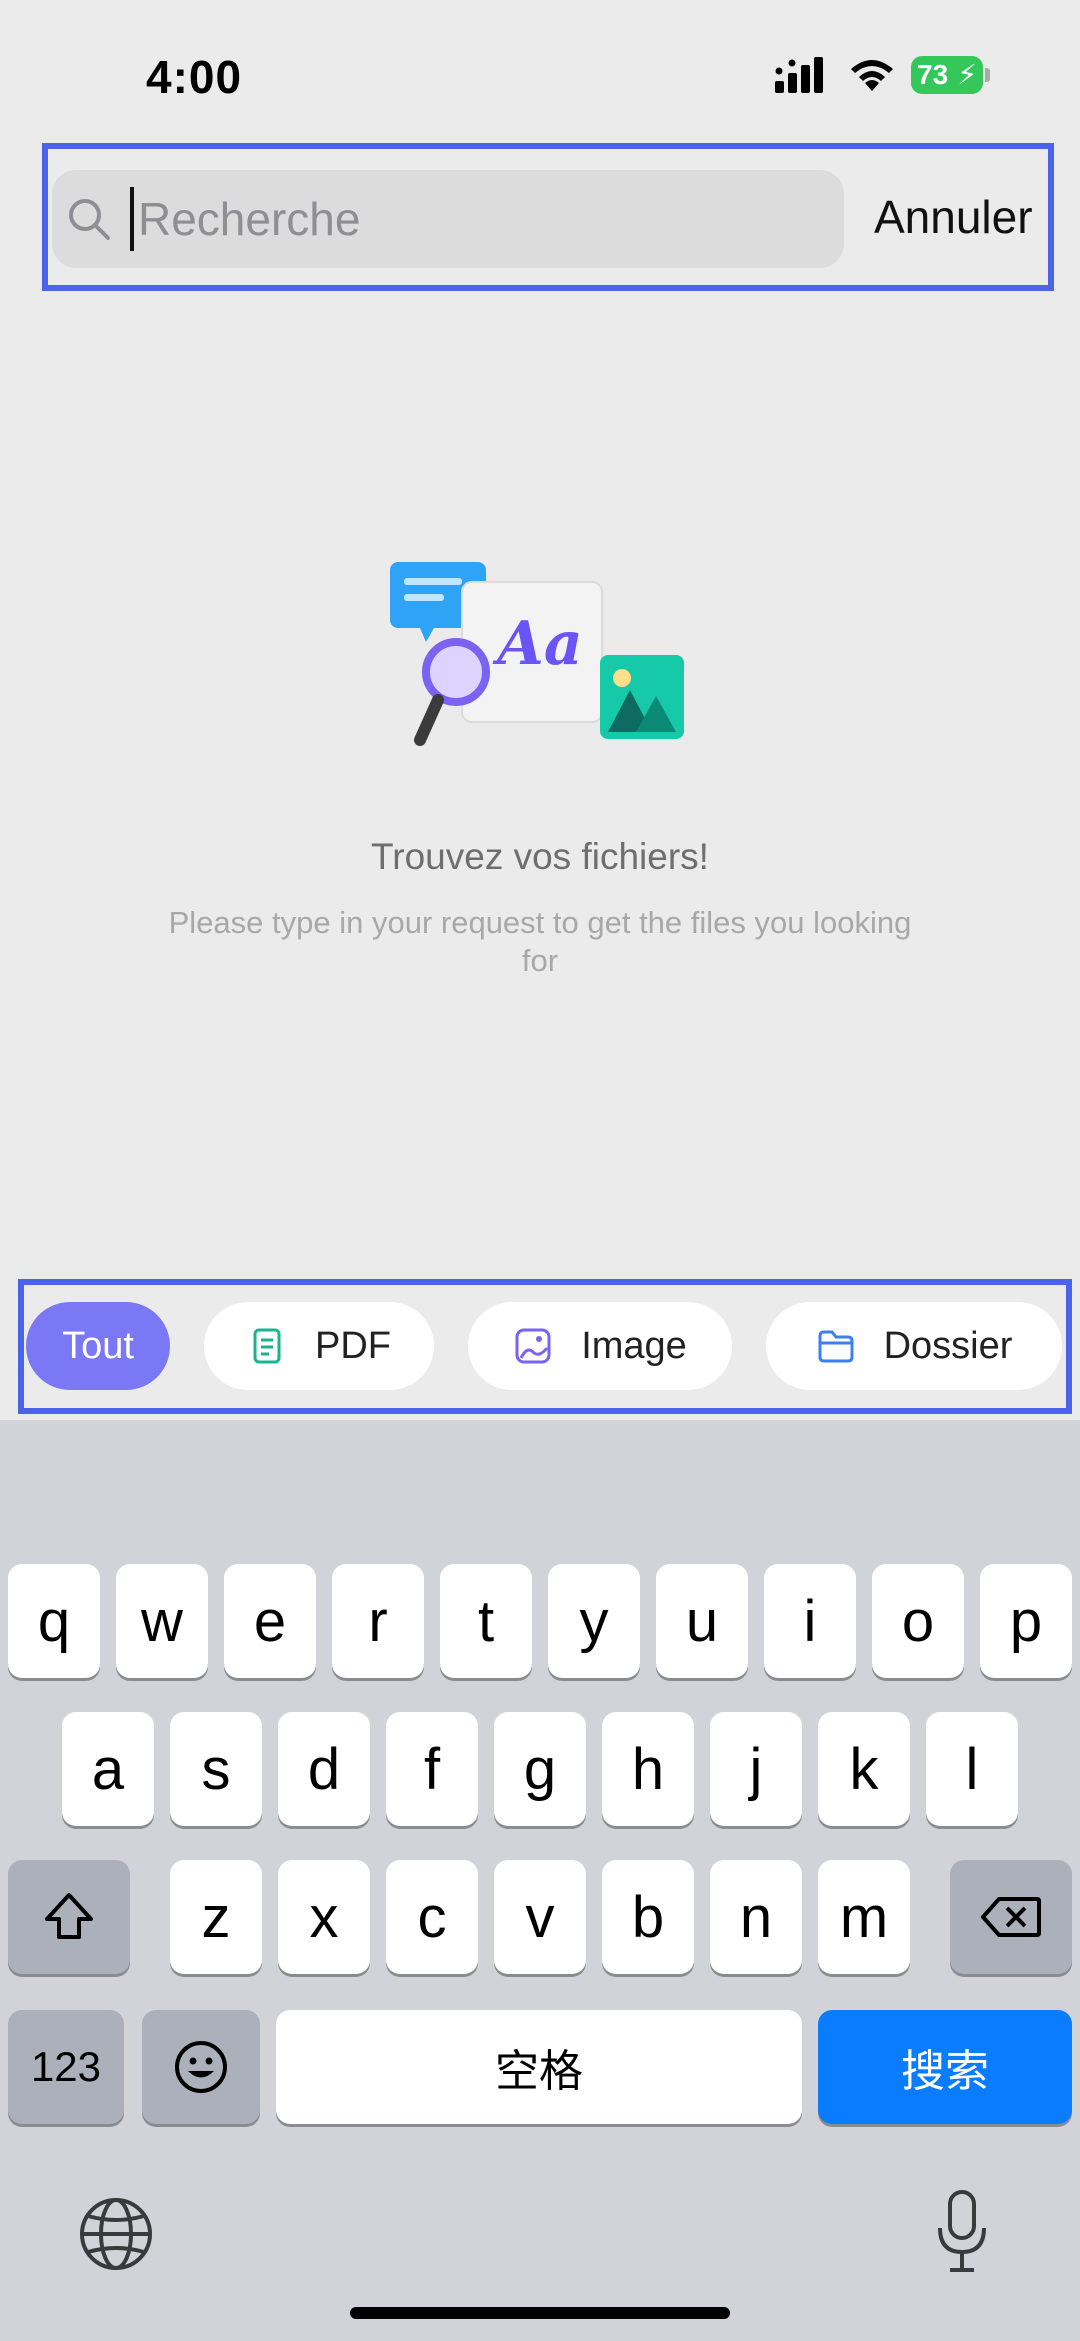 The height and width of the screenshot is (2341, 1080). I want to click on key-j: j, so click(756, 1769).